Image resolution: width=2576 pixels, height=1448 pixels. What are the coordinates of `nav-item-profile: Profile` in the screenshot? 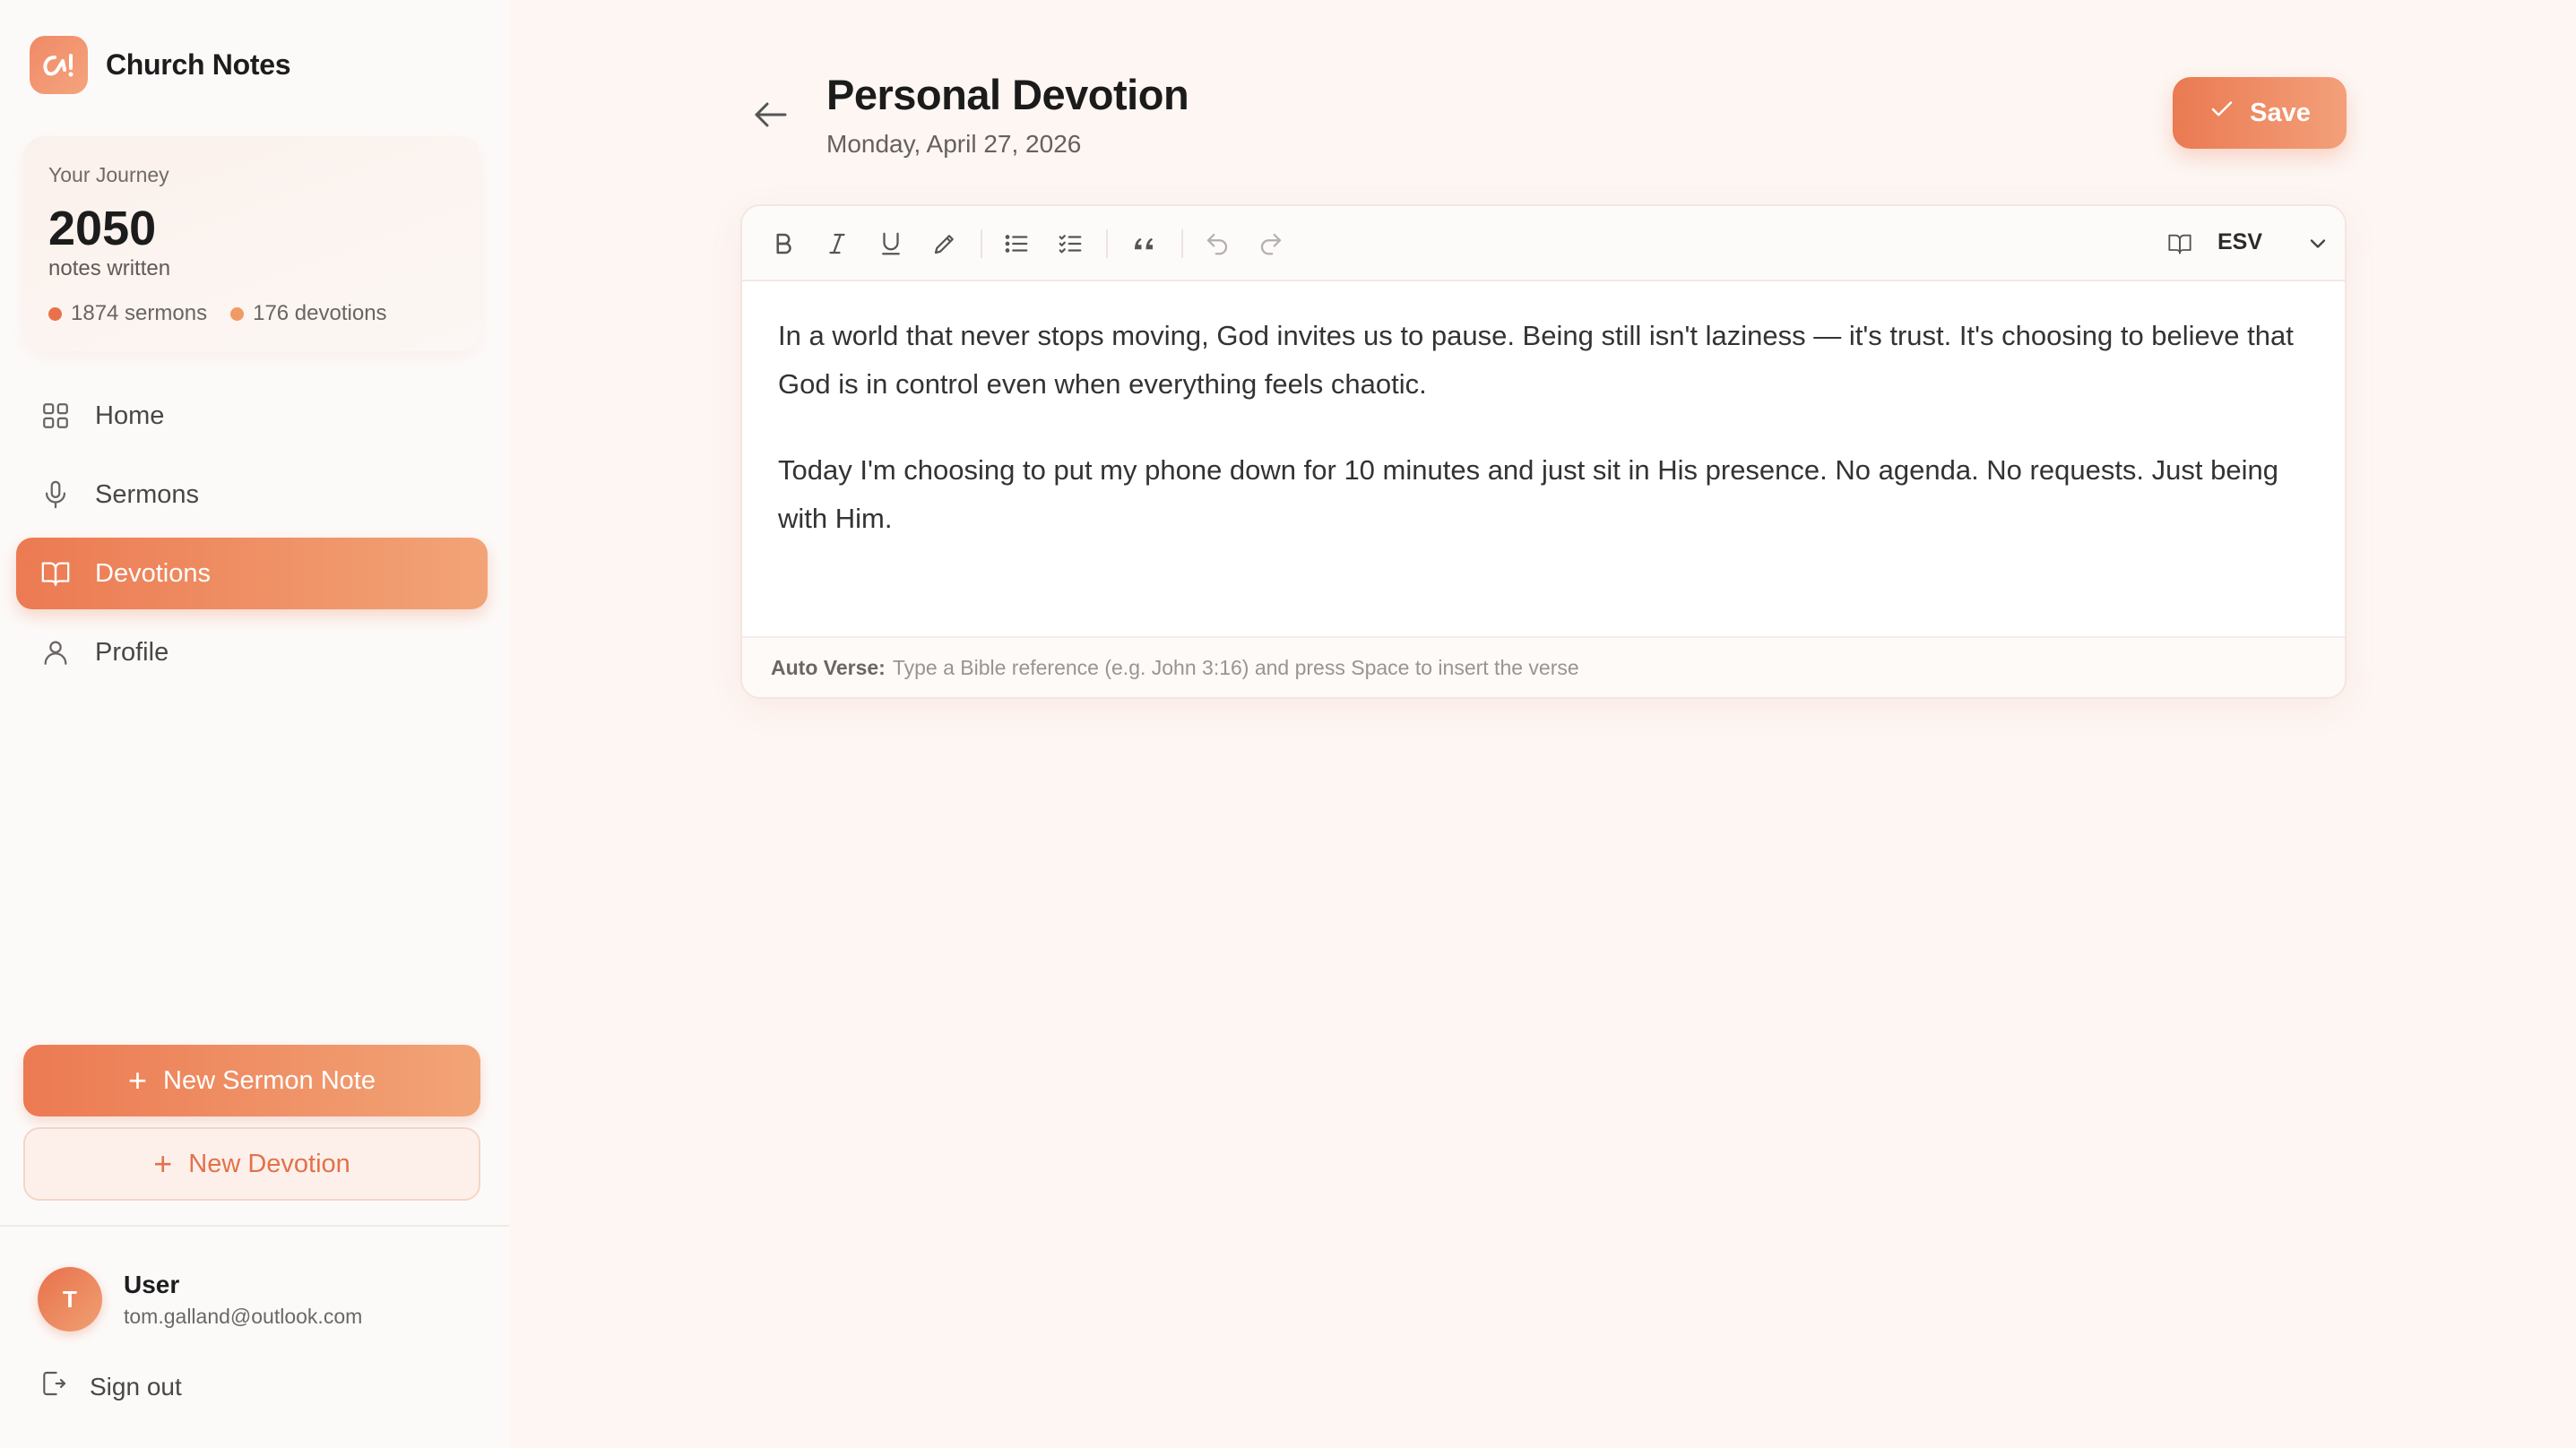 It's located at (252, 652).